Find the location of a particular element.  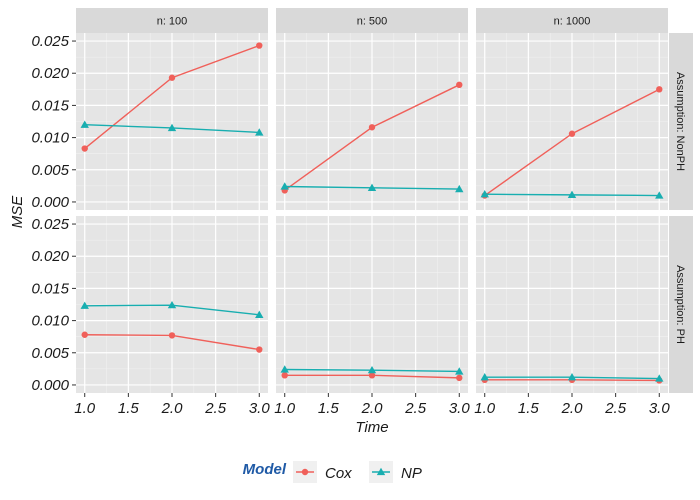

facet-strip-label: n: 100 is located at coordinates (172, 22).